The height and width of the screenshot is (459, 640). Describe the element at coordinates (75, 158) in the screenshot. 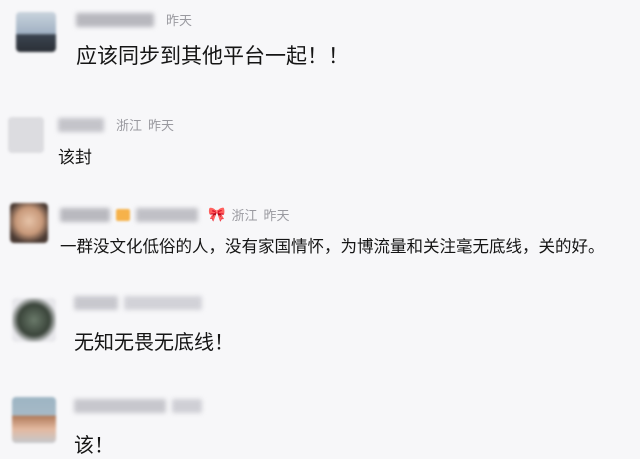

I see `comment-text: 该封` at that location.